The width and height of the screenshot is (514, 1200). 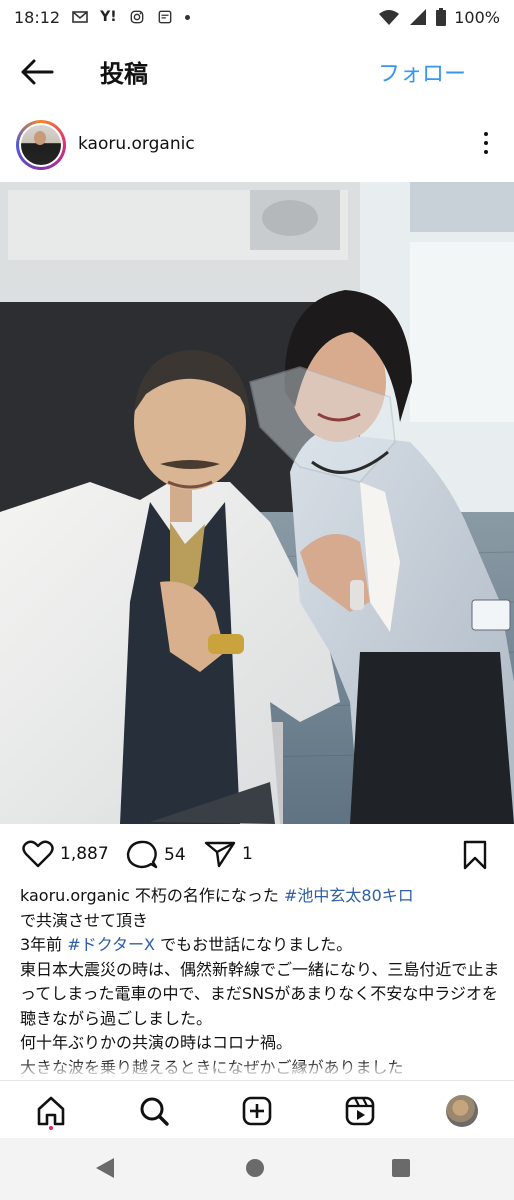 I want to click on hashtag-link: #ドクターX, so click(x=111, y=944).